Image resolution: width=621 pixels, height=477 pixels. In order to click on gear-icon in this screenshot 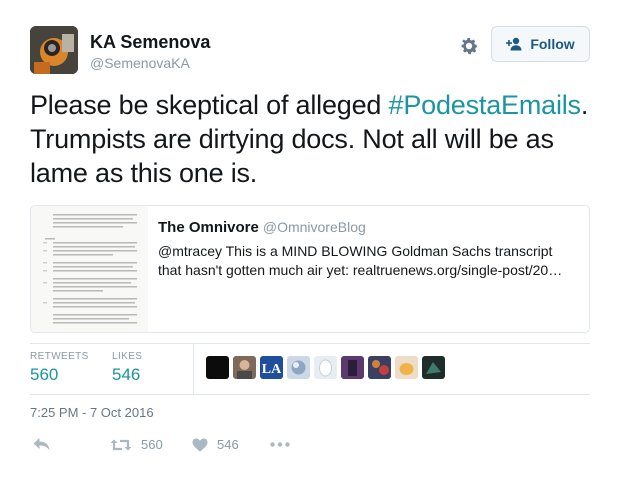, I will do `click(469, 46)`.